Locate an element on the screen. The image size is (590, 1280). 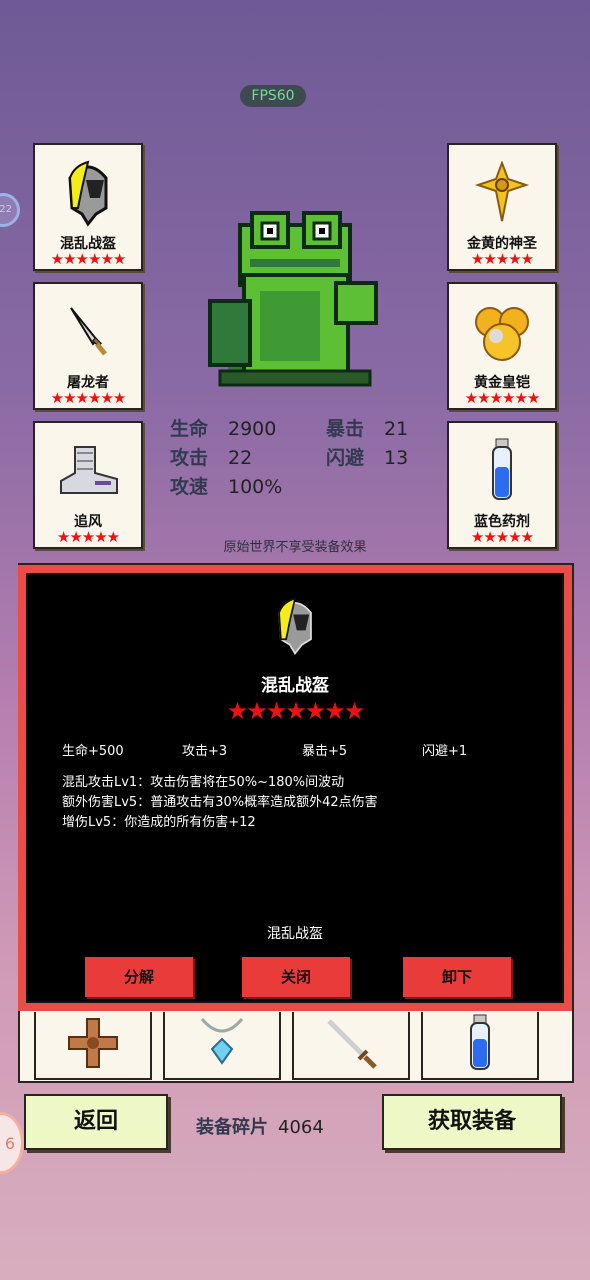
stat-atk: 攻击 22 is located at coordinates (211, 458).